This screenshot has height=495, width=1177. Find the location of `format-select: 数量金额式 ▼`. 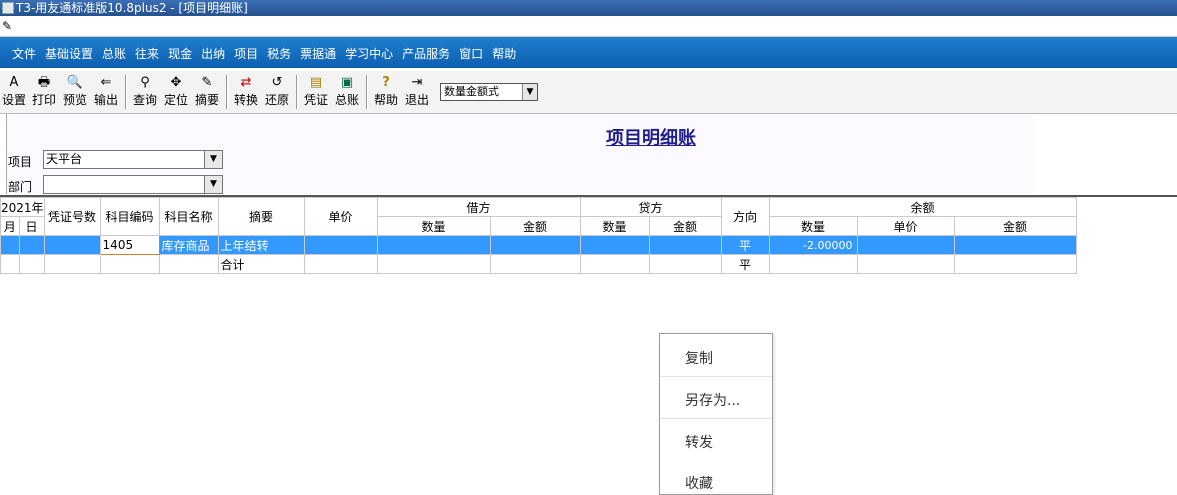

format-select: 数量金额式 ▼ is located at coordinates (489, 92).